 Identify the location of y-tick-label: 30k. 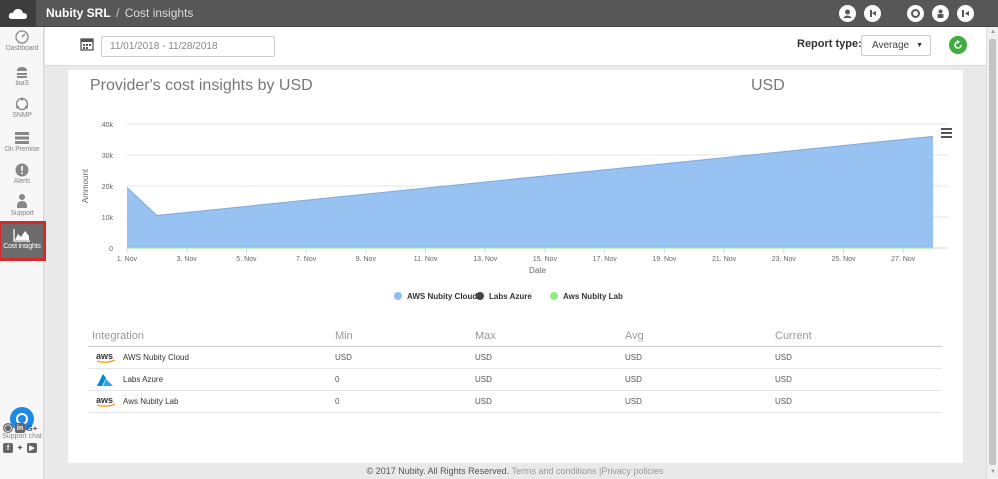
(108, 156).